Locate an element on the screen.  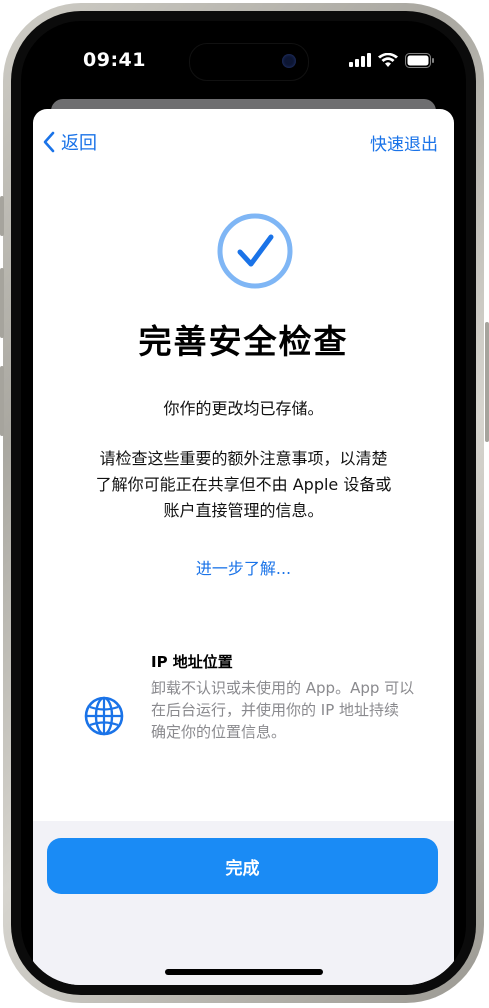
camera-icon is located at coordinates (289, 61).